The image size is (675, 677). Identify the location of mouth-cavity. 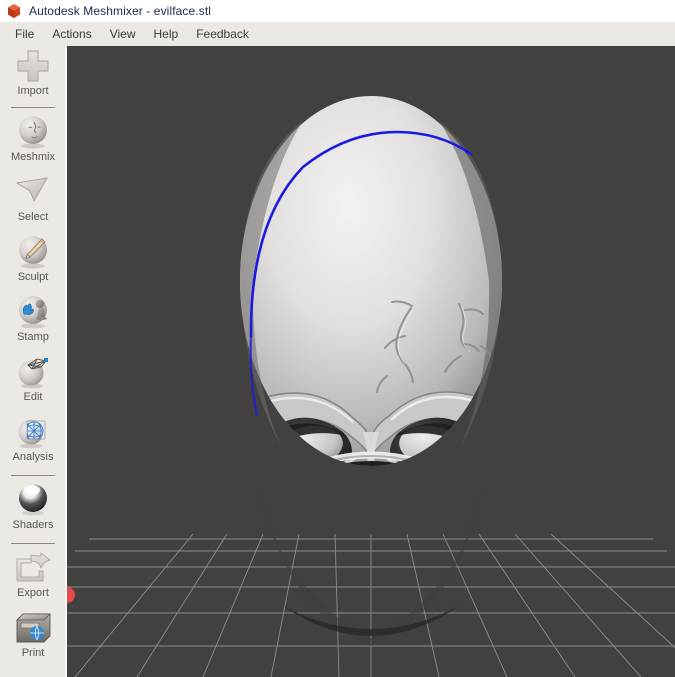
(371, 463).